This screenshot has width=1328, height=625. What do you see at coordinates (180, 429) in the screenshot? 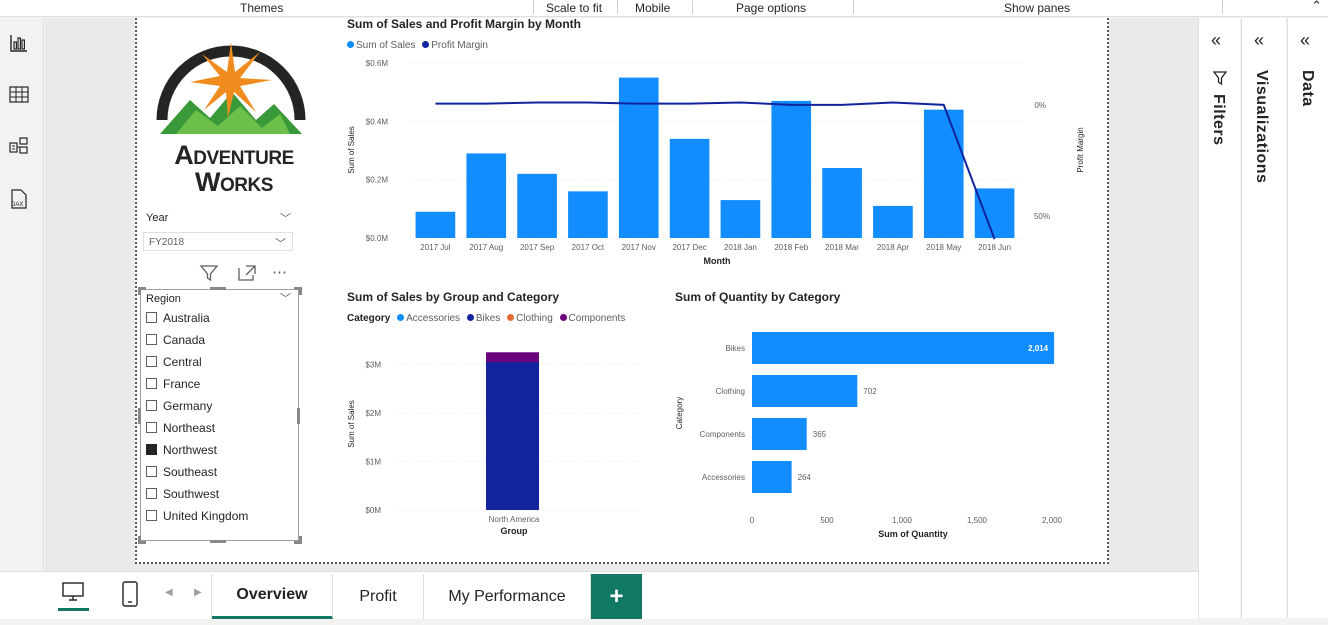
I see `region-option: Northeast` at bounding box center [180, 429].